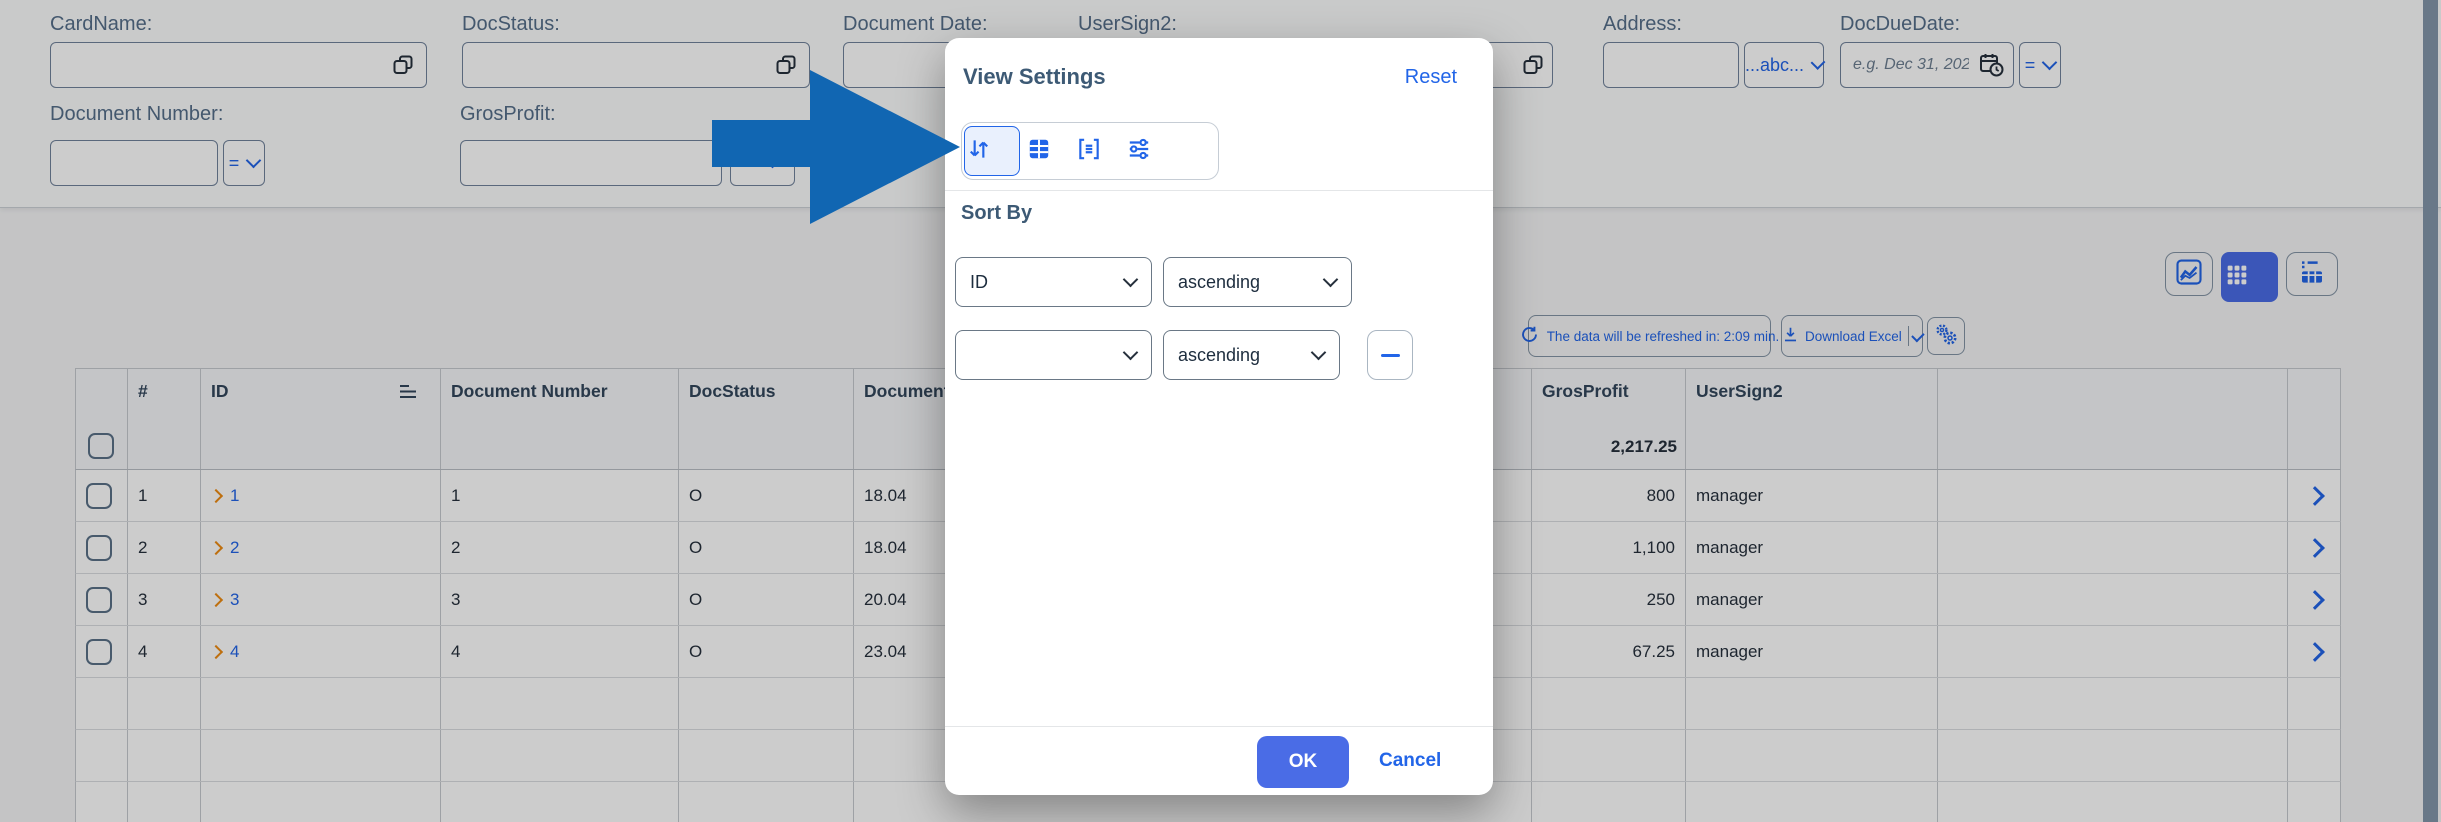  Describe the element at coordinates (836, 147) in the screenshot. I see `annotation-arrow` at that location.